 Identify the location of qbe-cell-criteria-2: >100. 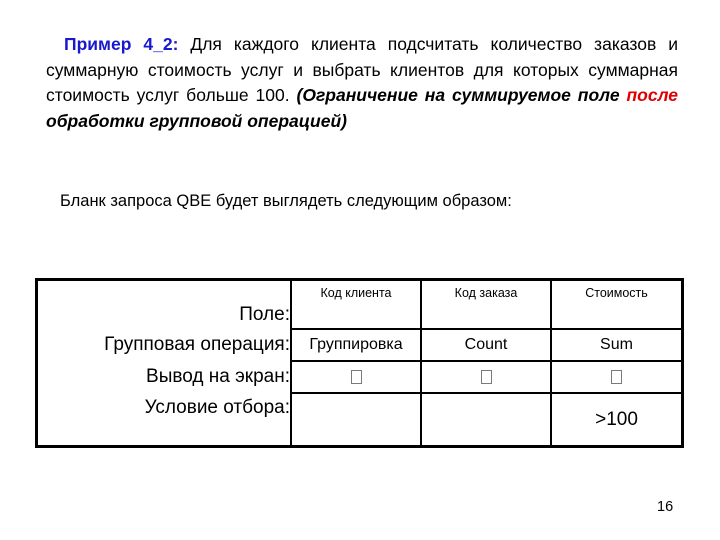
(615, 418).